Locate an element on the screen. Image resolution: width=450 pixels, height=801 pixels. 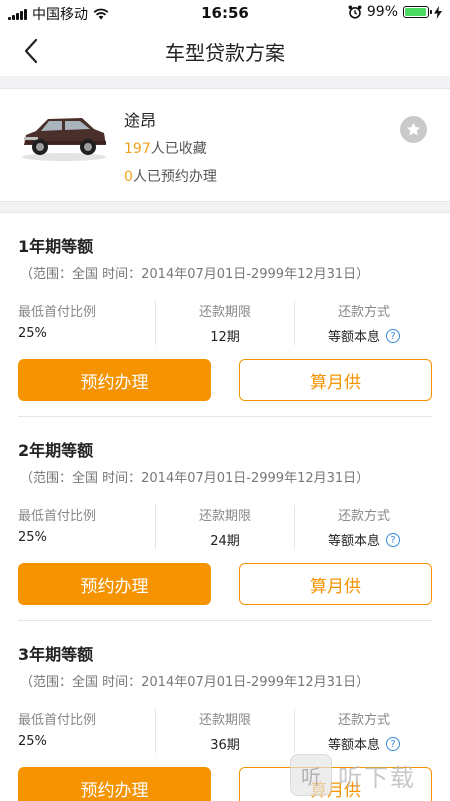
reserve-text: 人已预约办理 is located at coordinates (174, 177).